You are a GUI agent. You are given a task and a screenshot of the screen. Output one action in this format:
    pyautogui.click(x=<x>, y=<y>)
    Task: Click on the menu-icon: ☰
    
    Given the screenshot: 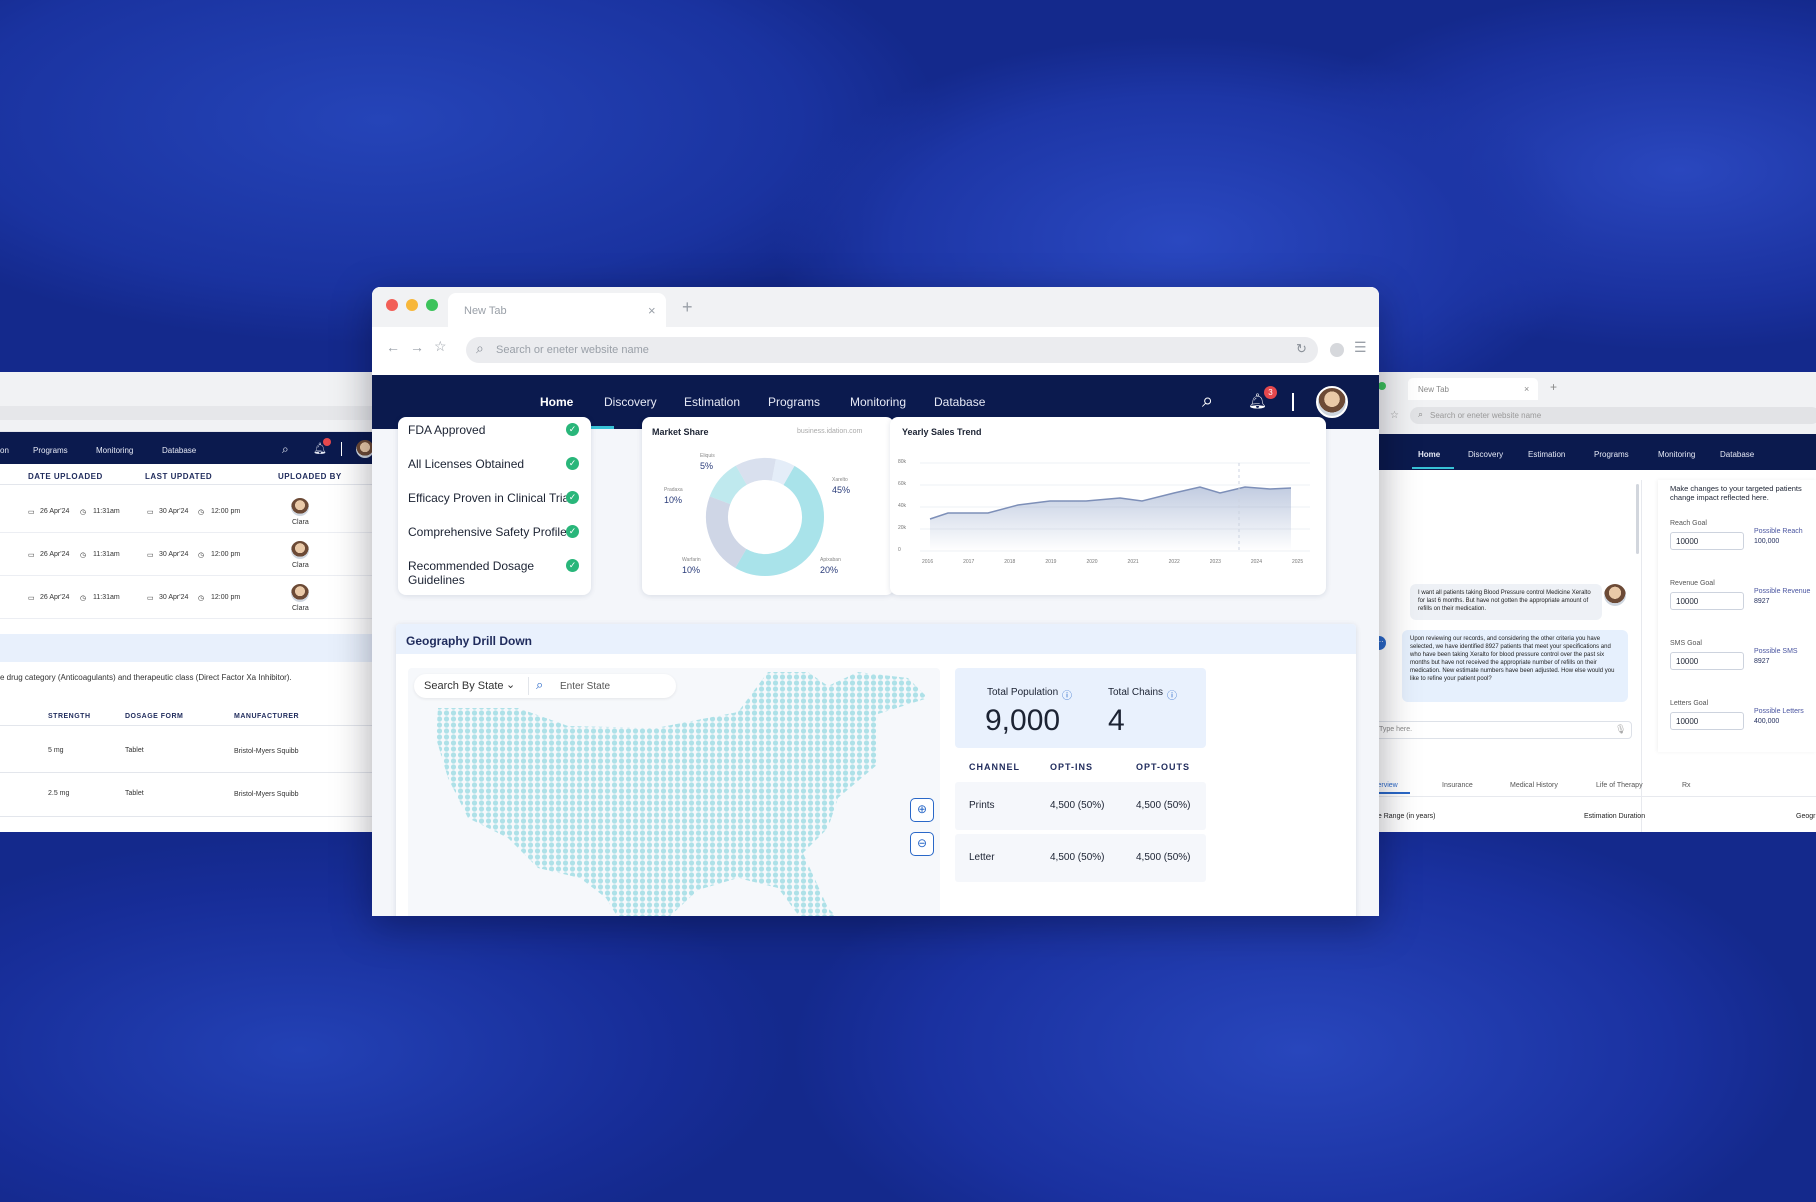 What is the action you would take?
    pyautogui.click(x=1360, y=347)
    